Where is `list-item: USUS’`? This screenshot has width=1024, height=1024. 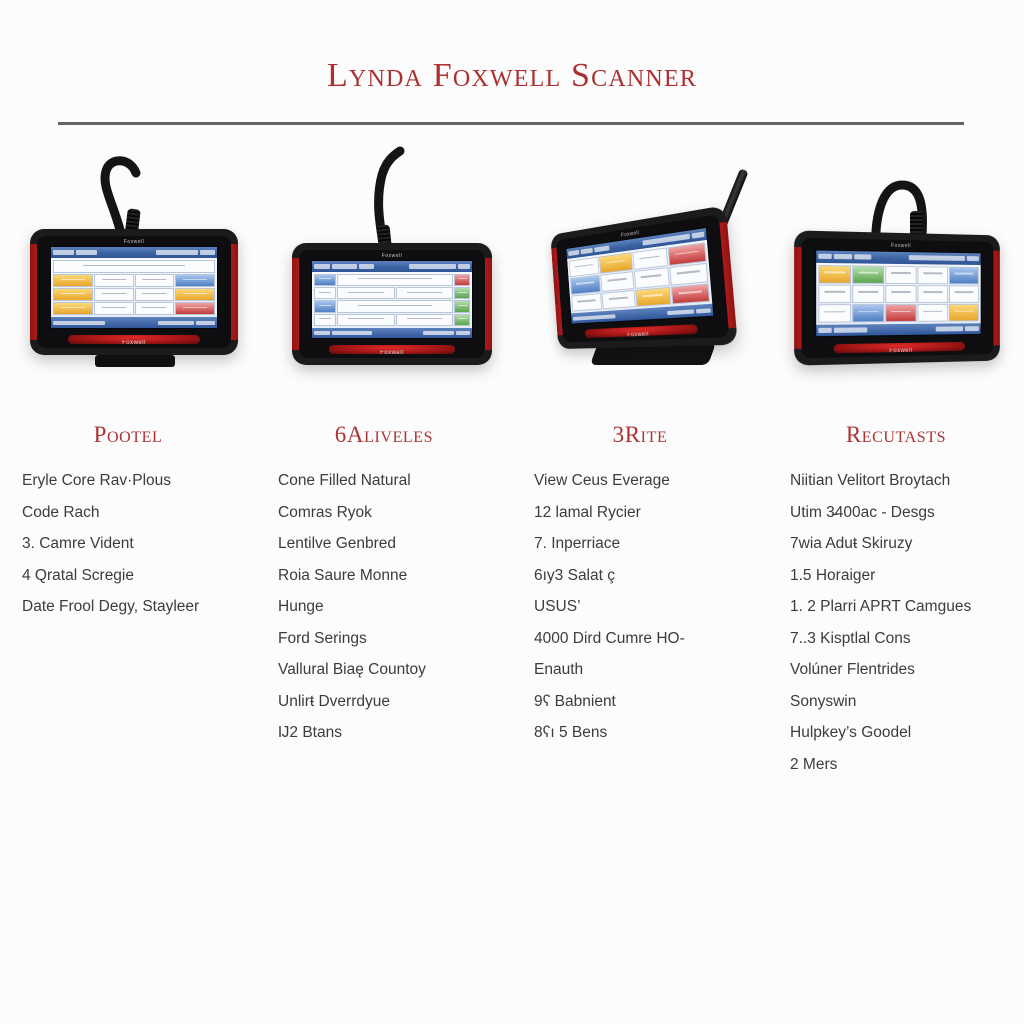
list-item: USUS’ is located at coordinates (557, 606).